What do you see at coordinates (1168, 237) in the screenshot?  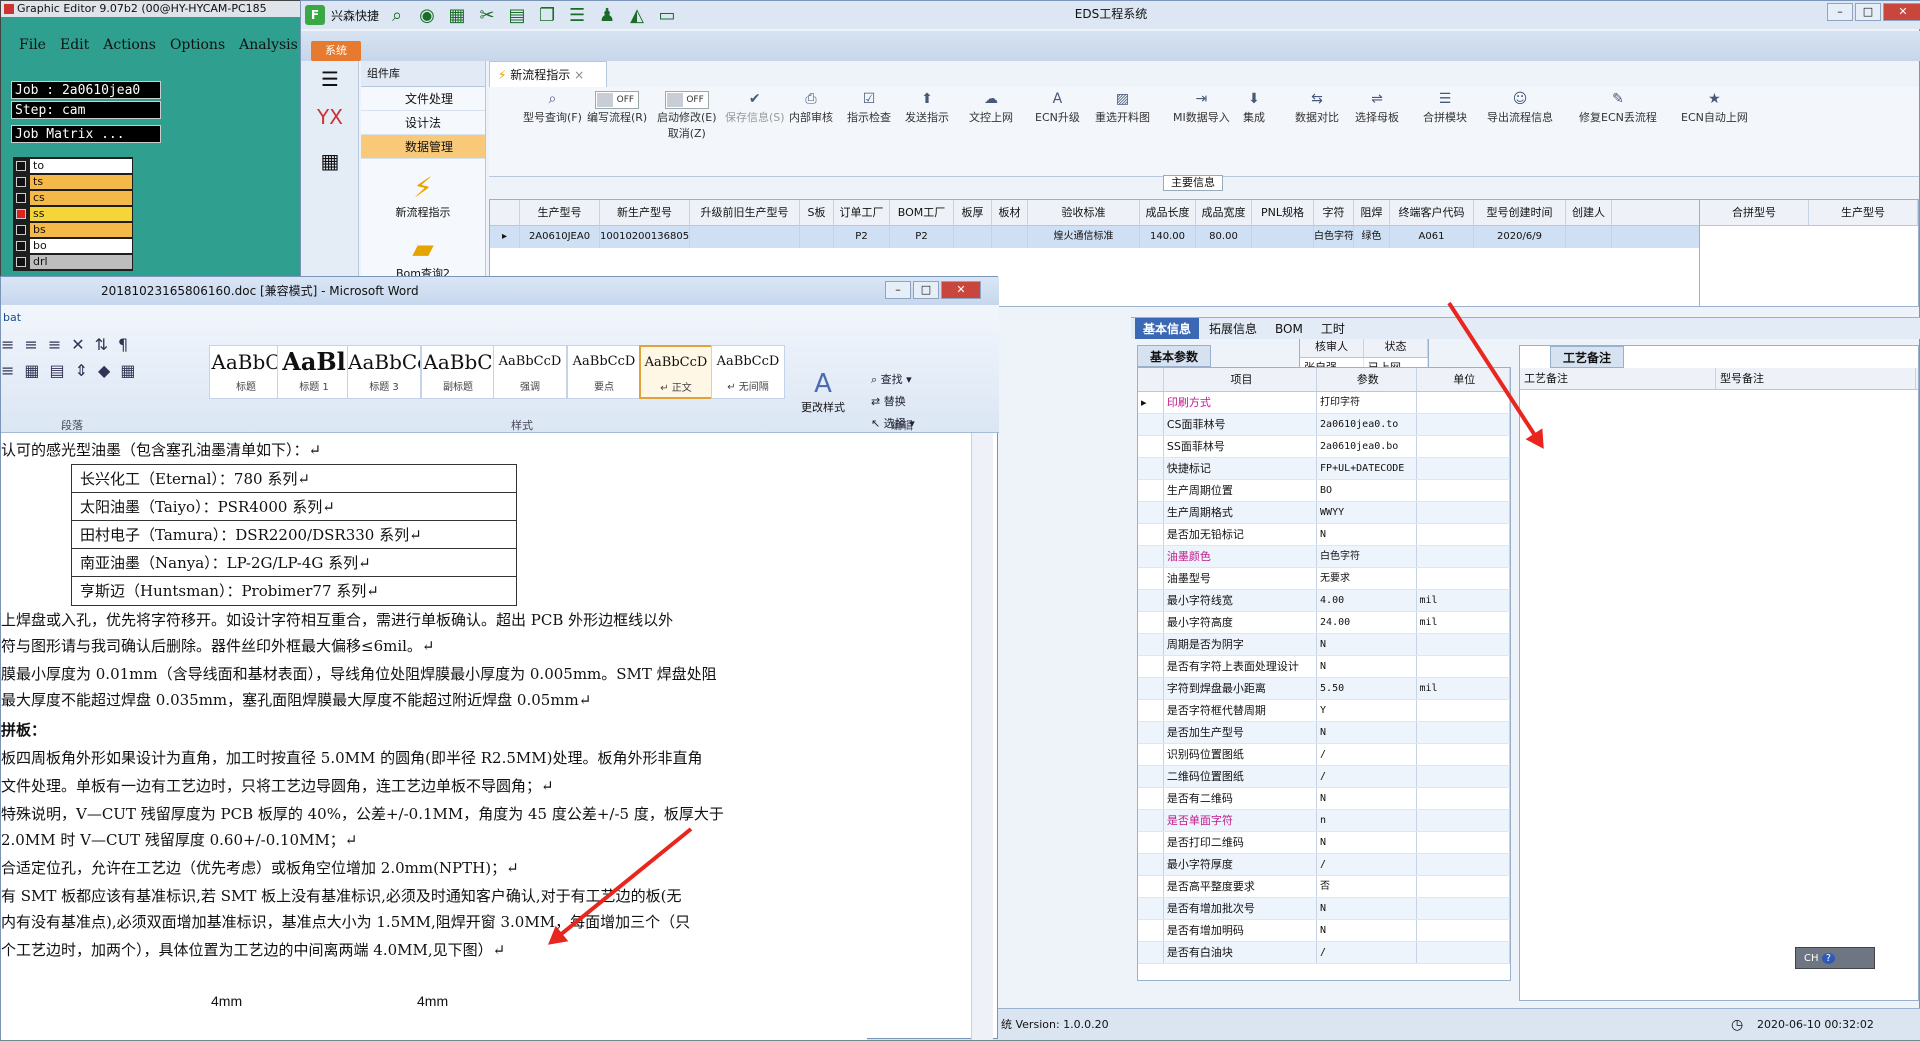 I see `grid-cell: 140.00` at bounding box center [1168, 237].